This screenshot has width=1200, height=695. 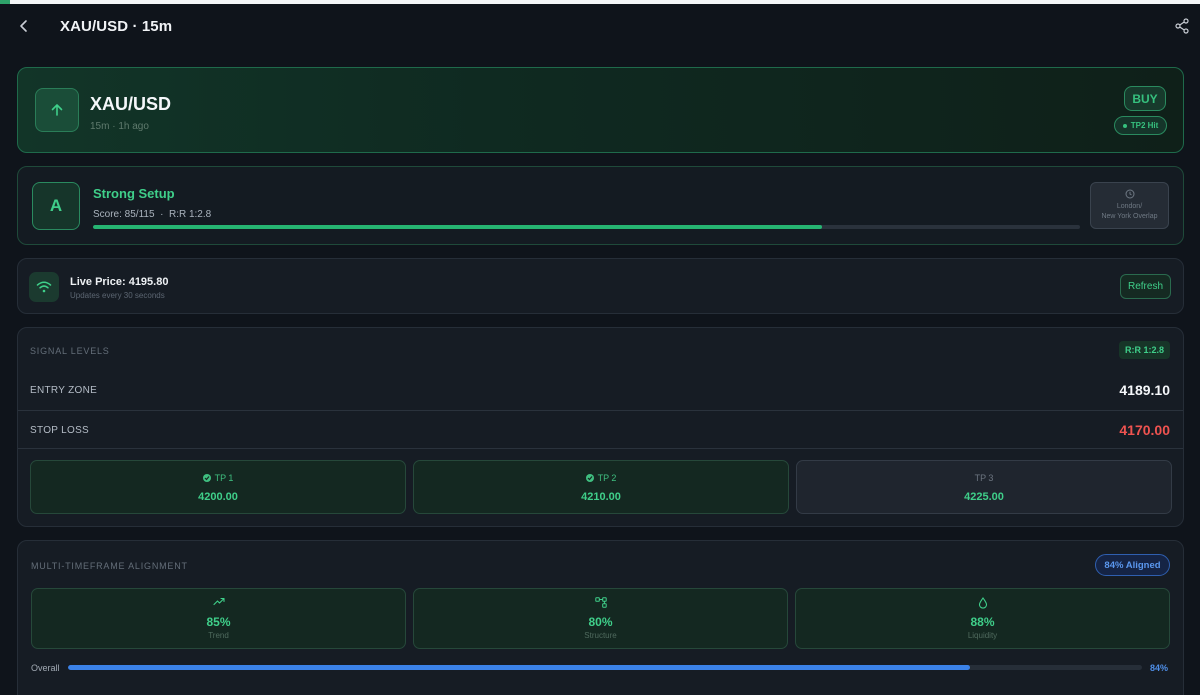 What do you see at coordinates (600, 622) in the screenshot?
I see `mtf-structure-percent: 80%` at bounding box center [600, 622].